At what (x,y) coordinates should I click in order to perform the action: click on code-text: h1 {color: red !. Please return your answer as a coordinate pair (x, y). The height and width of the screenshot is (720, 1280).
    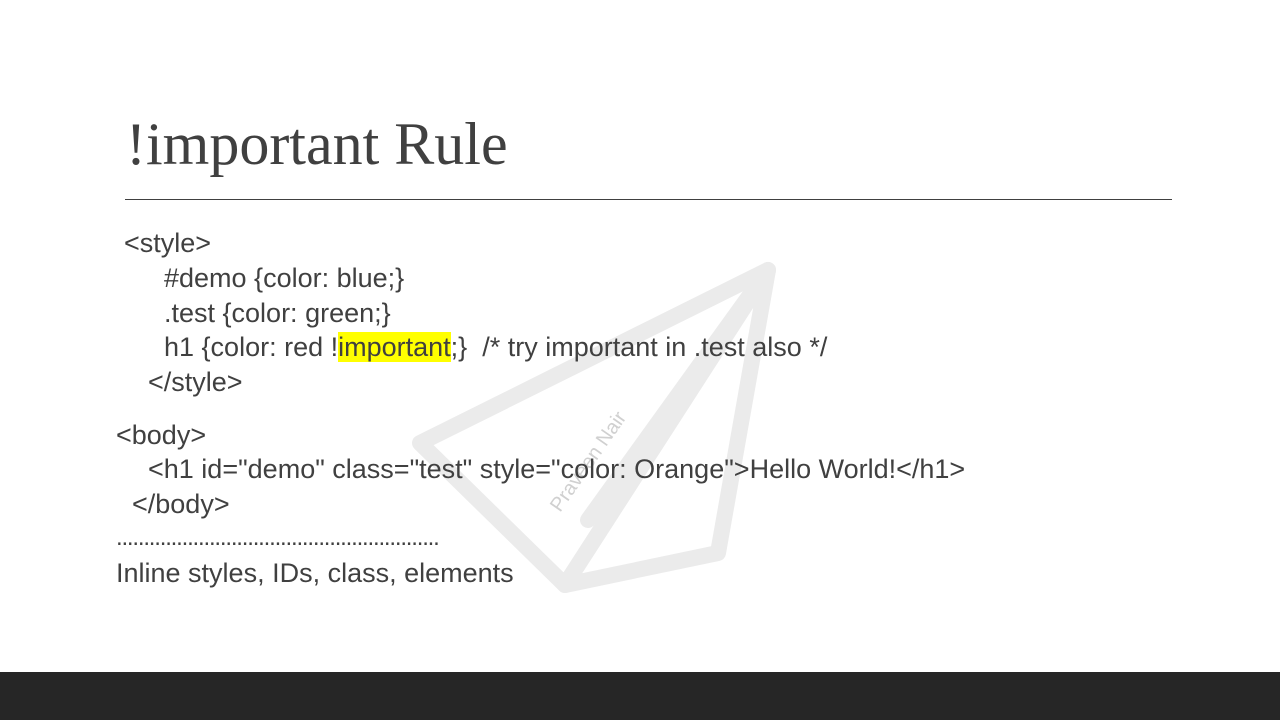
    Looking at the image, I should click on (251, 347).